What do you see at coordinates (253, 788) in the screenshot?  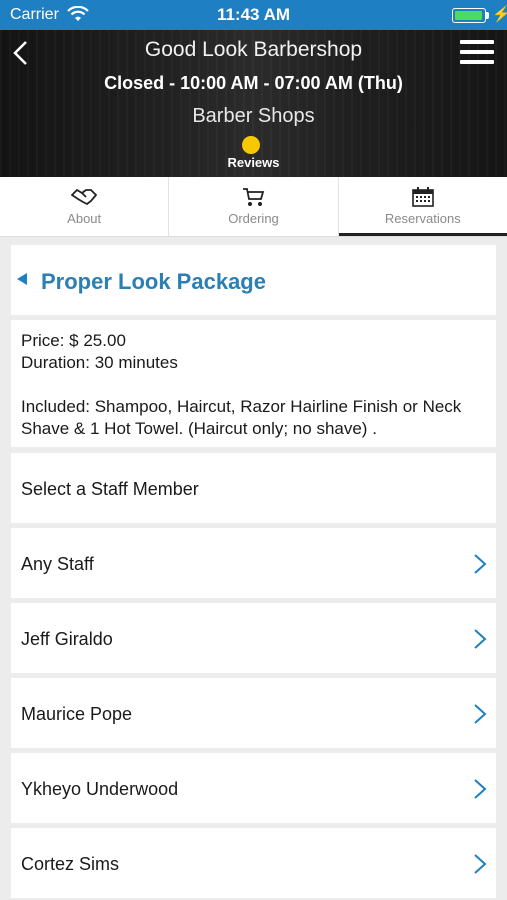 I see `staff-row-ykheyo-underwood: Ykheyo Underwood` at bounding box center [253, 788].